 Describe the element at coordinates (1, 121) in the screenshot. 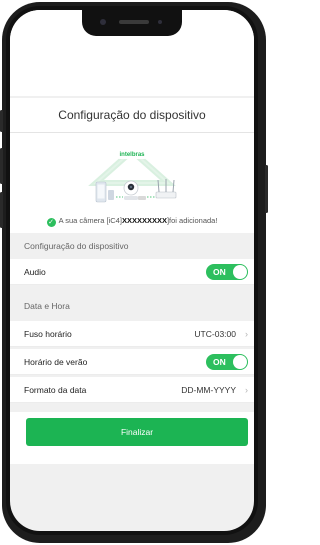

I see `phone-side-button` at that location.